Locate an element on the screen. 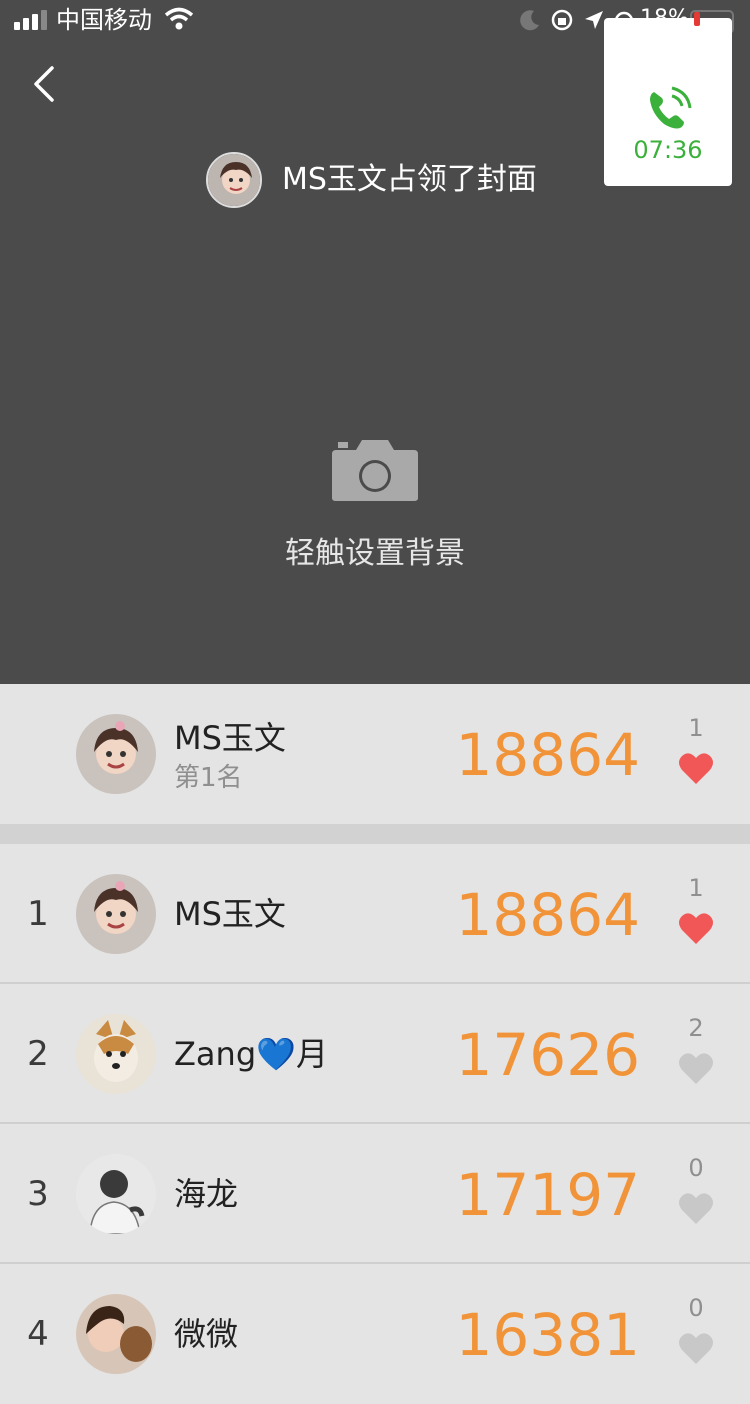  rank-number: 3 is located at coordinates (38, 1194).